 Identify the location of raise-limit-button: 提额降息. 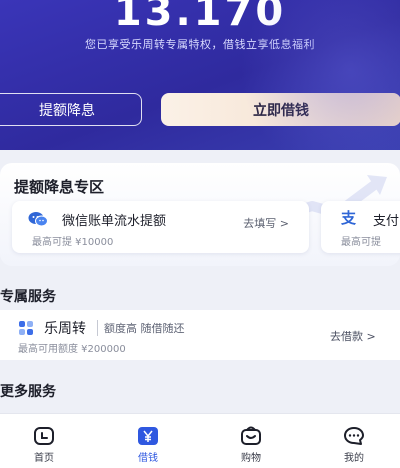
(71, 109).